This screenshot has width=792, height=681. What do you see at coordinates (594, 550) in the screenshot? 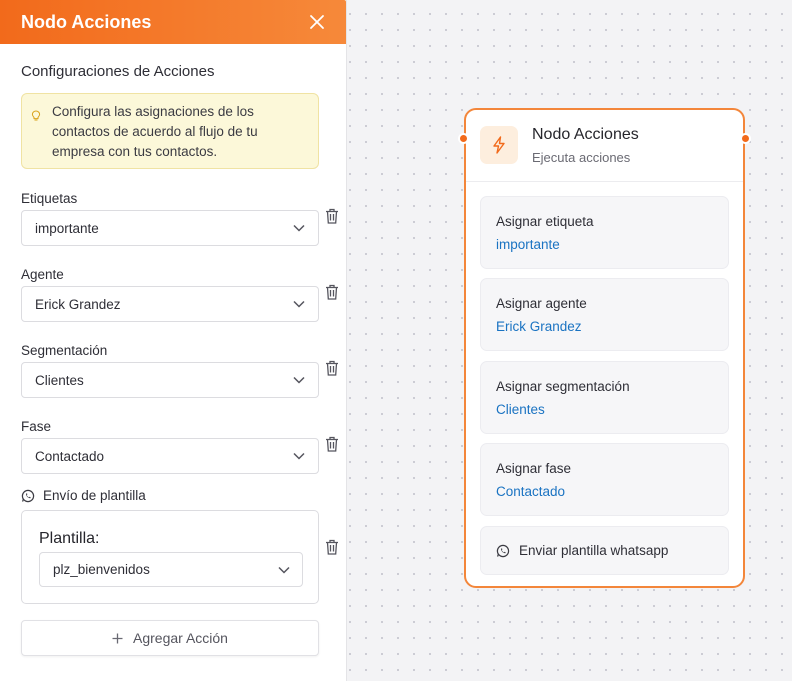
I see `action-whatsapp-label: Enviar plantilla whatsapp` at bounding box center [594, 550].